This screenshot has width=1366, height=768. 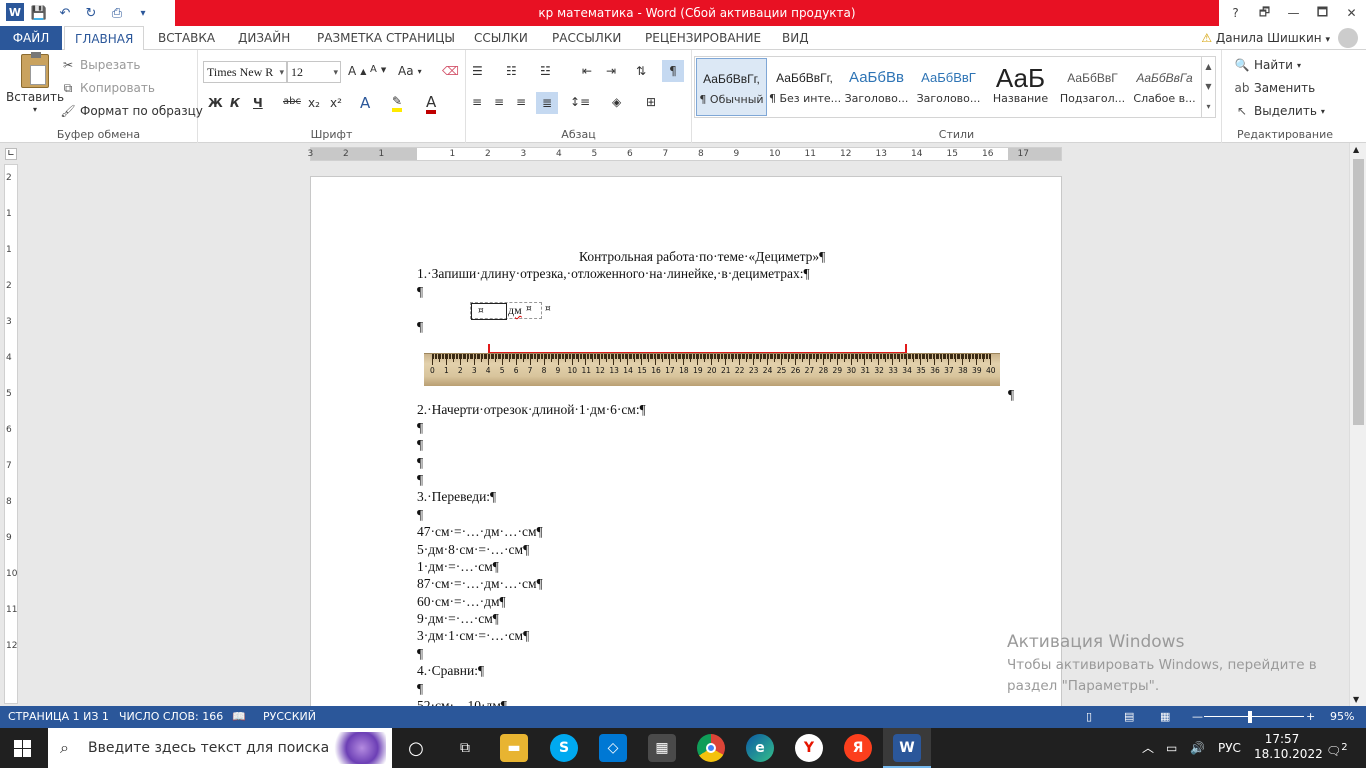 I want to click on calculator-icon: ▦, so click(x=662, y=748).